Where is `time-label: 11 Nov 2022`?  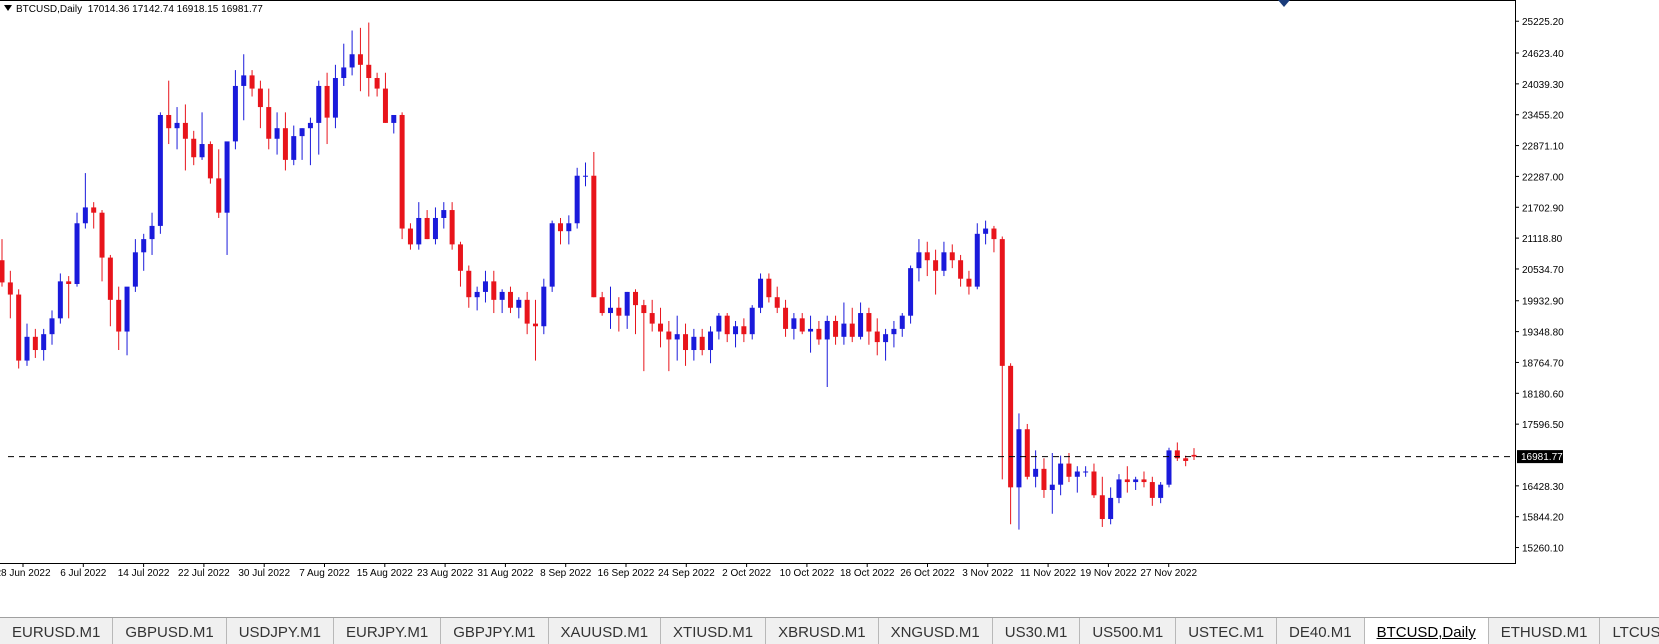 time-label: 11 Nov 2022 is located at coordinates (1048, 573).